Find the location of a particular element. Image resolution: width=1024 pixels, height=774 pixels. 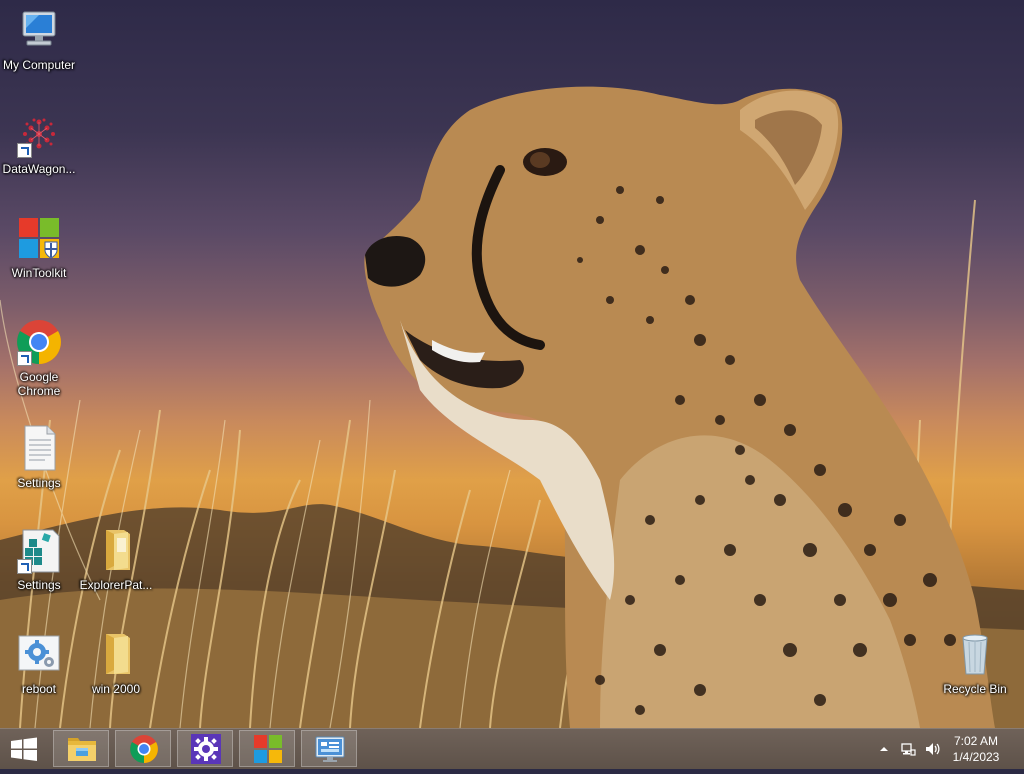

windows-logo-icon is located at coordinates (268, 749).